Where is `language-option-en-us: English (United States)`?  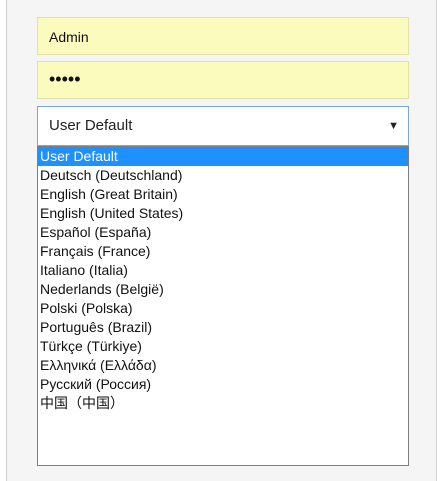 language-option-en-us: English (United States) is located at coordinates (223, 213).